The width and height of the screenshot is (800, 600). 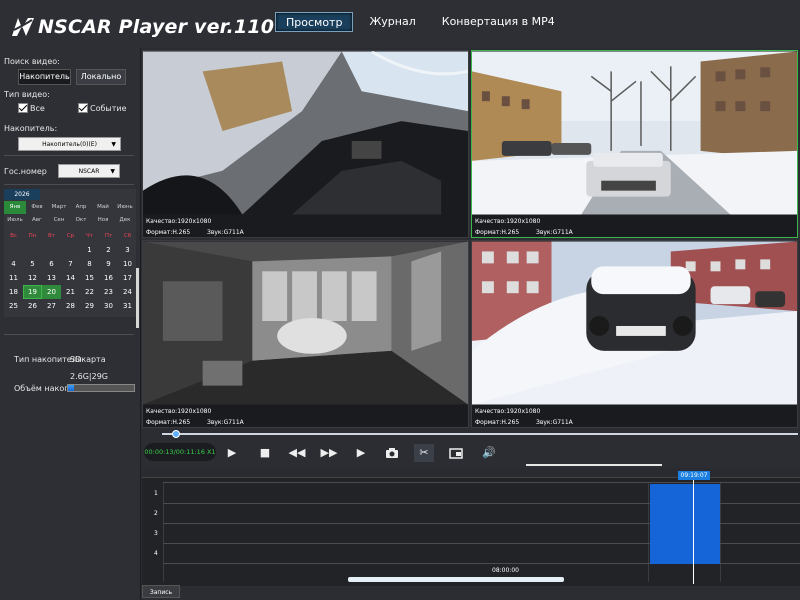 What do you see at coordinates (685, 524) in the screenshot?
I see `recording-segment` at bounding box center [685, 524].